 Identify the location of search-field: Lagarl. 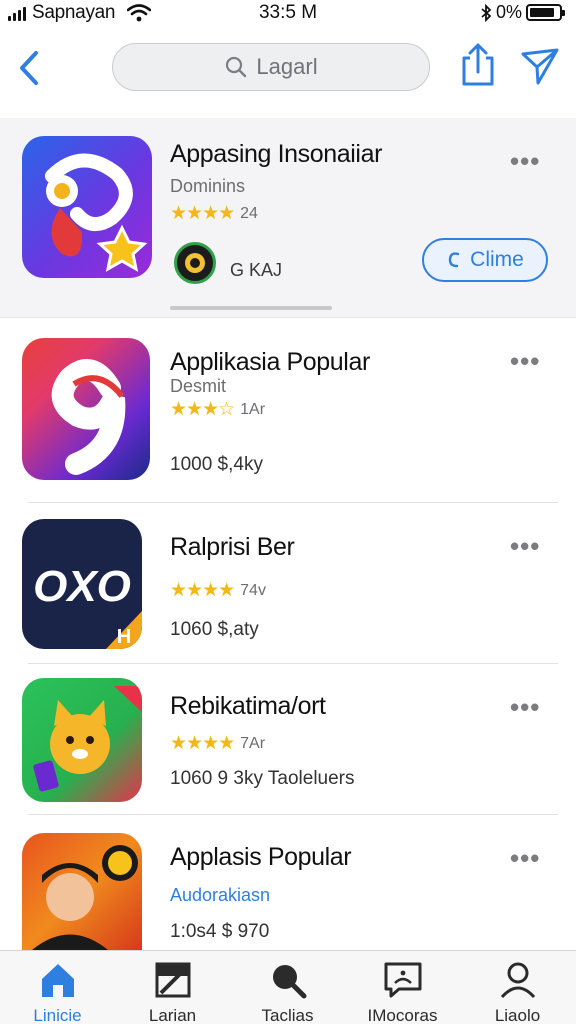
(271, 67).